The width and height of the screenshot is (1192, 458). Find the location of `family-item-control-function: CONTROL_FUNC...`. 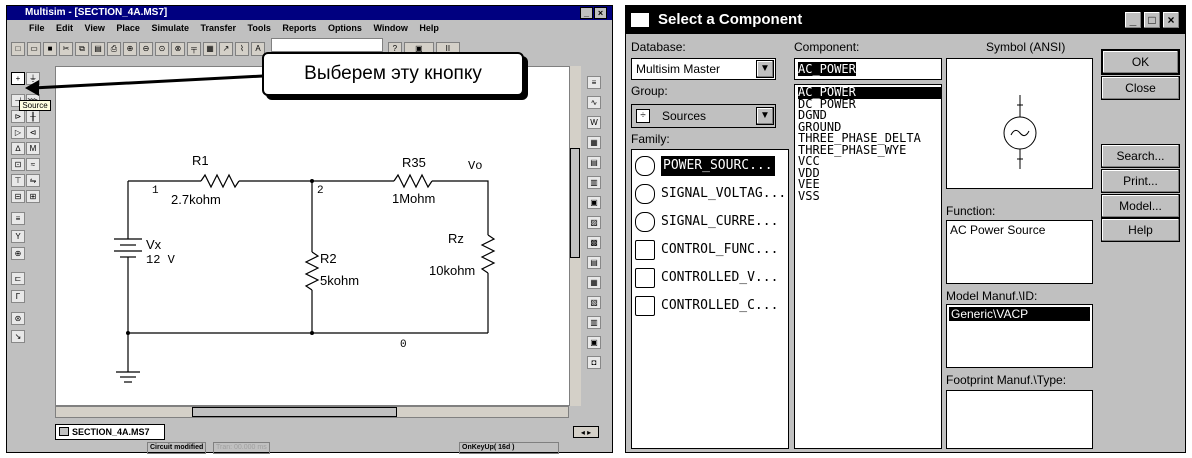

family-item-control-function: CONTROL_FUNC... is located at coordinates (719, 250).